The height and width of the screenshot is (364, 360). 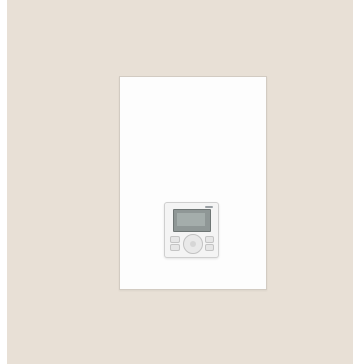 I want to click on lcd-screen, so click(x=192, y=220).